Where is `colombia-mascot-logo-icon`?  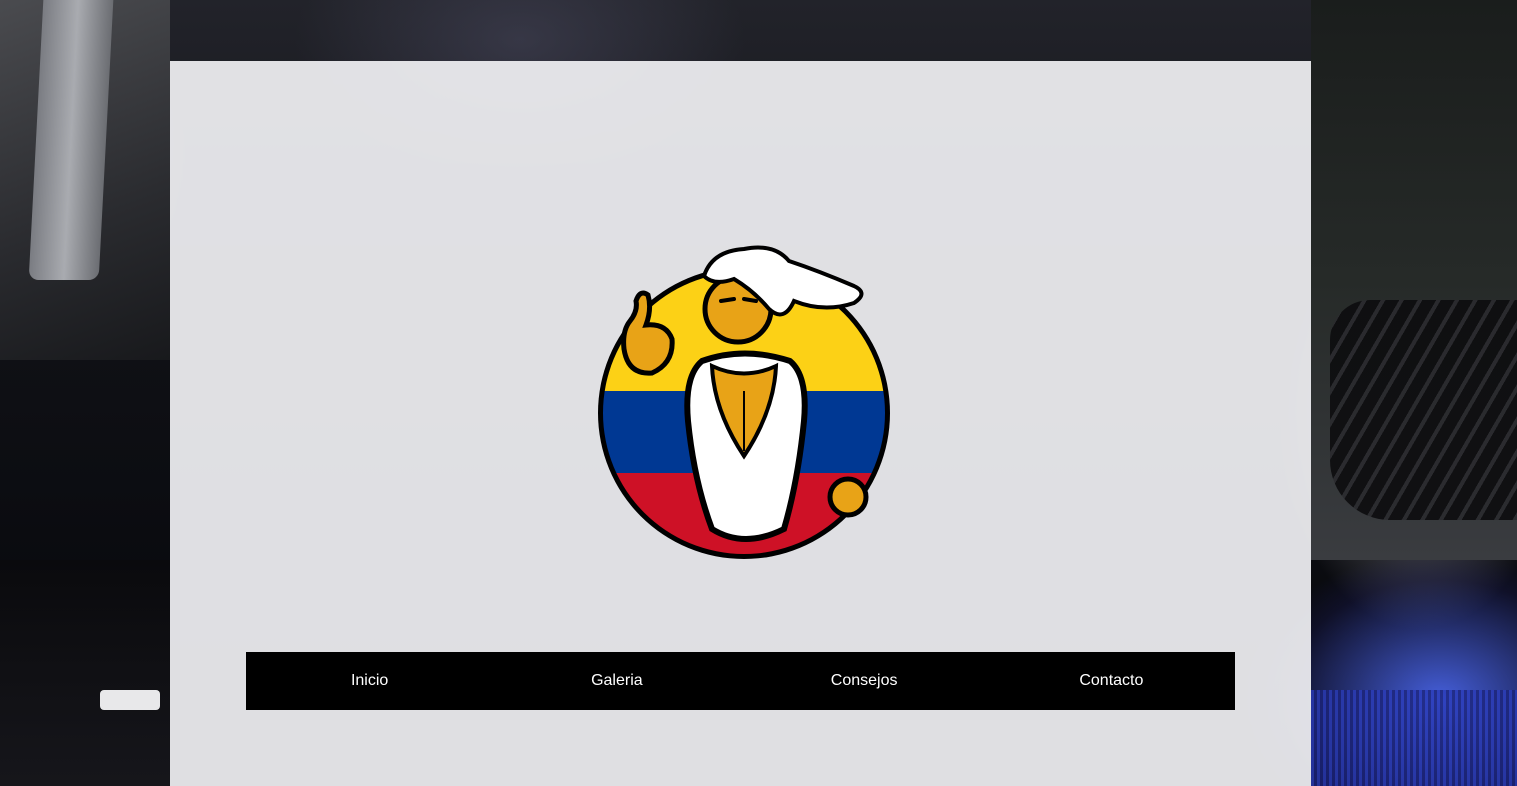
colombia-mascot-logo-icon is located at coordinates (744, 396).